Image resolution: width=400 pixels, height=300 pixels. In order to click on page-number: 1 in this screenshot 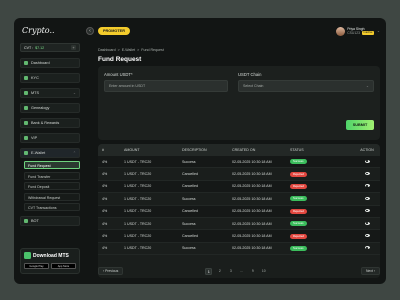, I will do `click(209, 271)`.